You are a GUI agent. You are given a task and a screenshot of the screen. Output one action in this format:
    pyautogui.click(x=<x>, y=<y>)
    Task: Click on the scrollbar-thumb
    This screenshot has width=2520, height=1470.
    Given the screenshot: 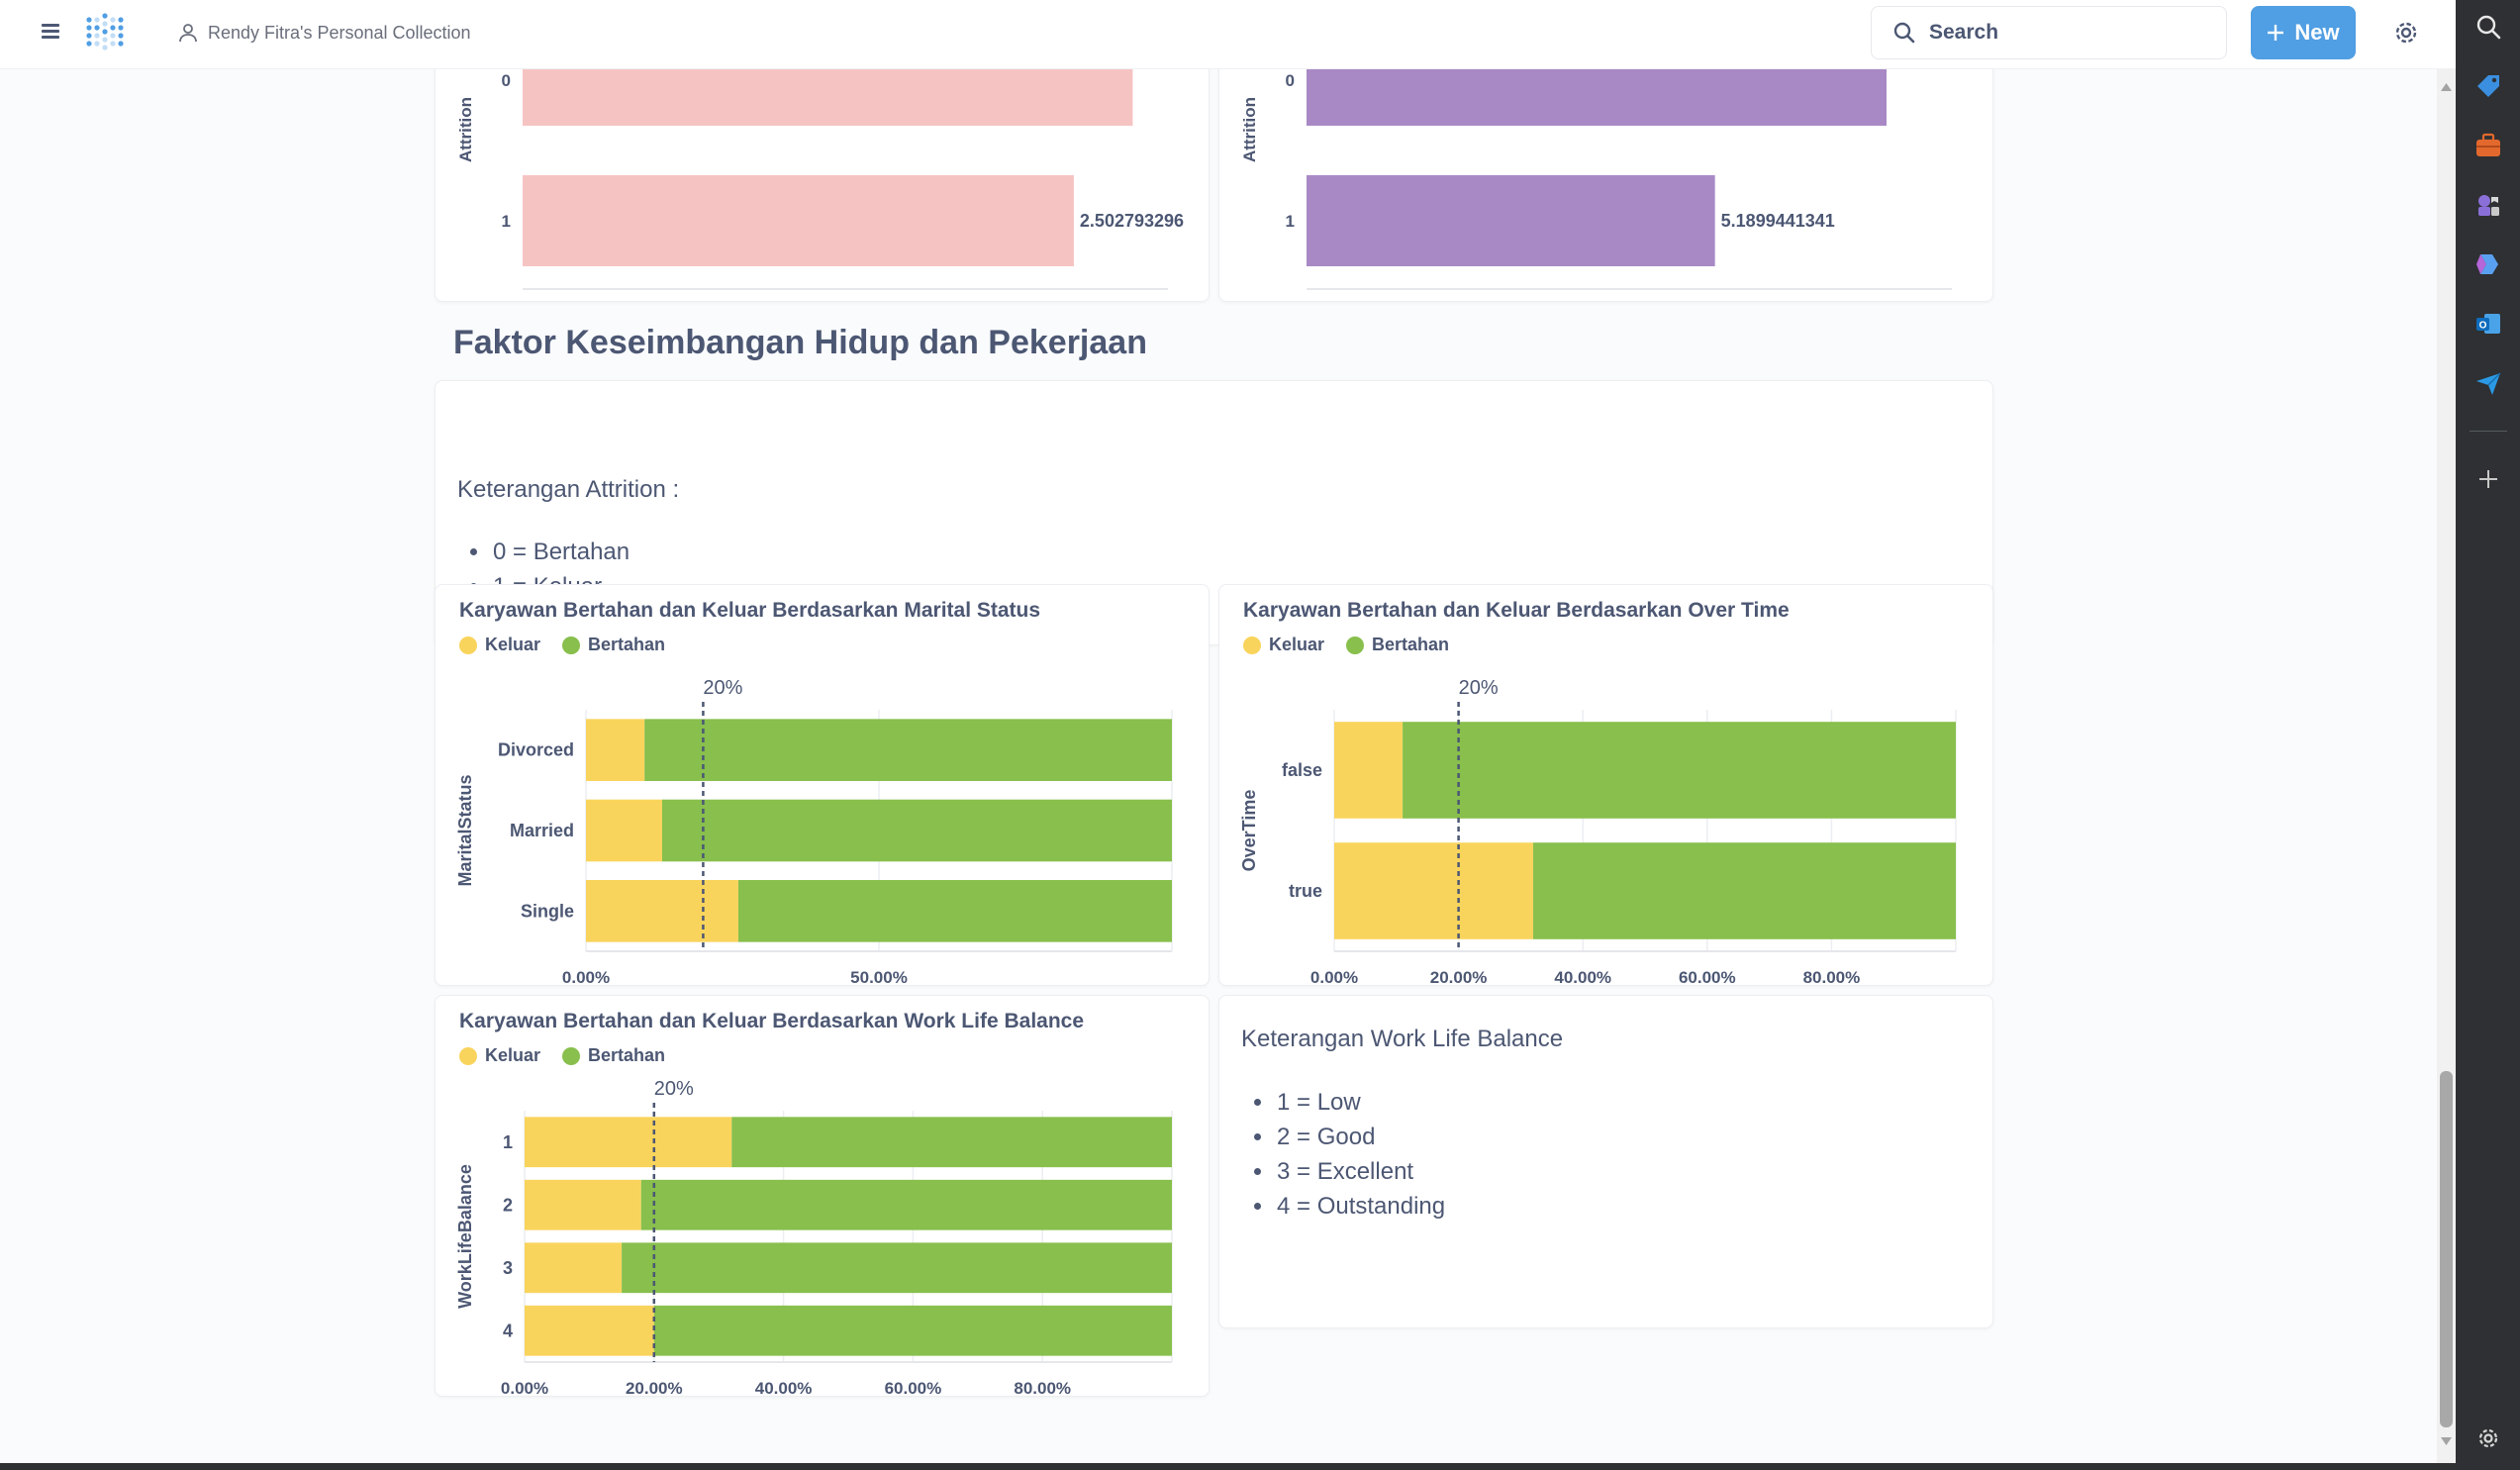 What is the action you would take?
    pyautogui.click(x=2446, y=1249)
    